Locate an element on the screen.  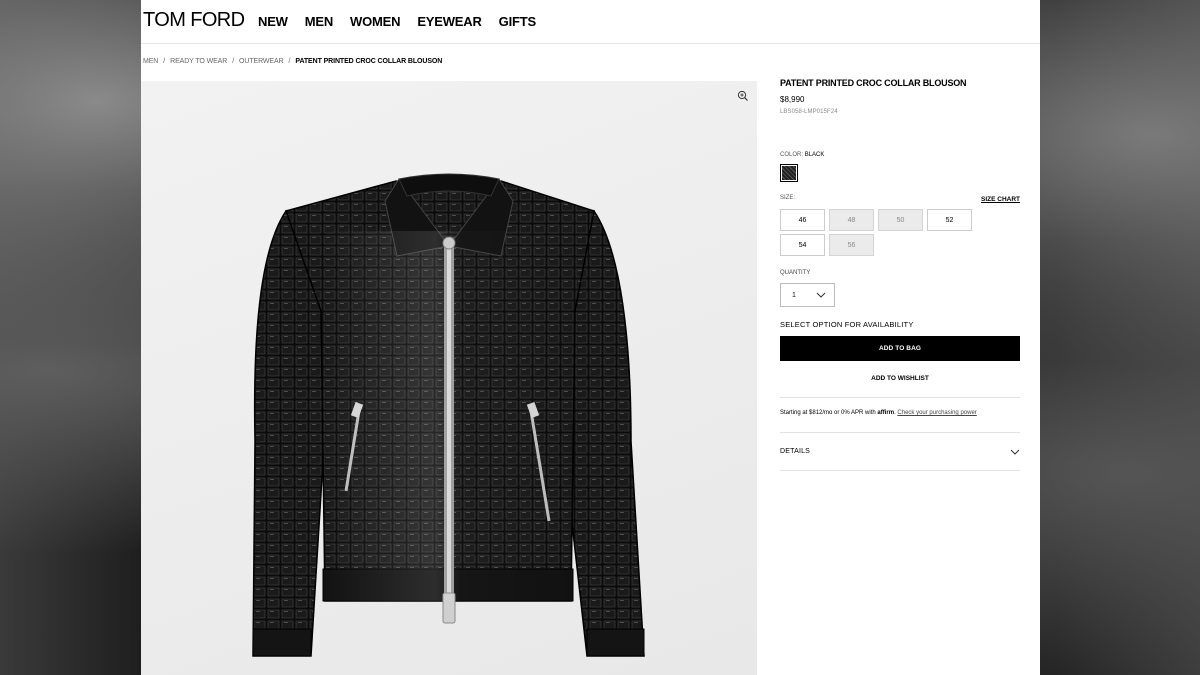
breadcrumb-current: PATENT PRINTED CROC COLLAR BLOUSON is located at coordinates (369, 61).